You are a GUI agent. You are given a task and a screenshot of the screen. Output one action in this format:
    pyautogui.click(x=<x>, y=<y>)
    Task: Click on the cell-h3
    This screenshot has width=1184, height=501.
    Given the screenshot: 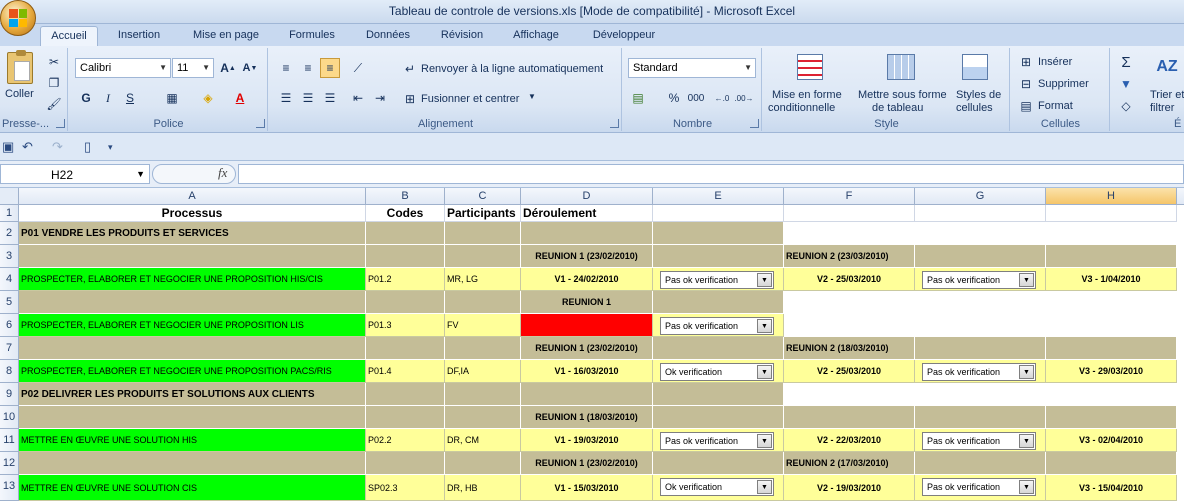 What is the action you would take?
    pyautogui.click(x=1111, y=256)
    